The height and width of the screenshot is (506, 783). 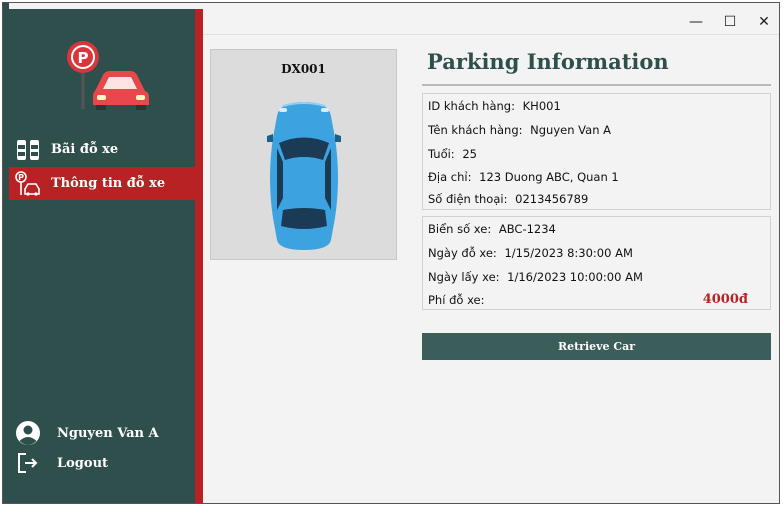 What do you see at coordinates (725, 299) in the screenshot?
I see `fee-value: 4000đ` at bounding box center [725, 299].